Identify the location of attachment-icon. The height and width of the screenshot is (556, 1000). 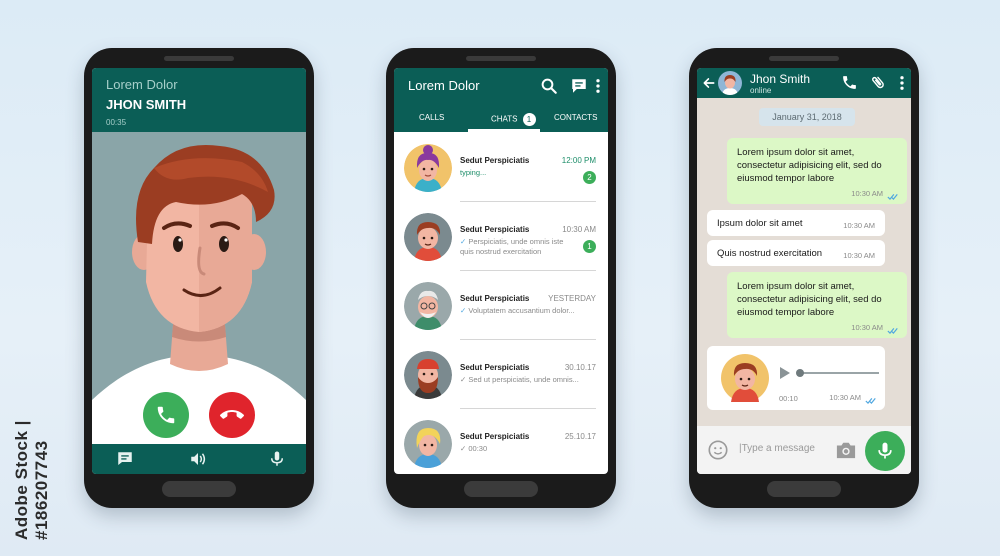
(878, 82).